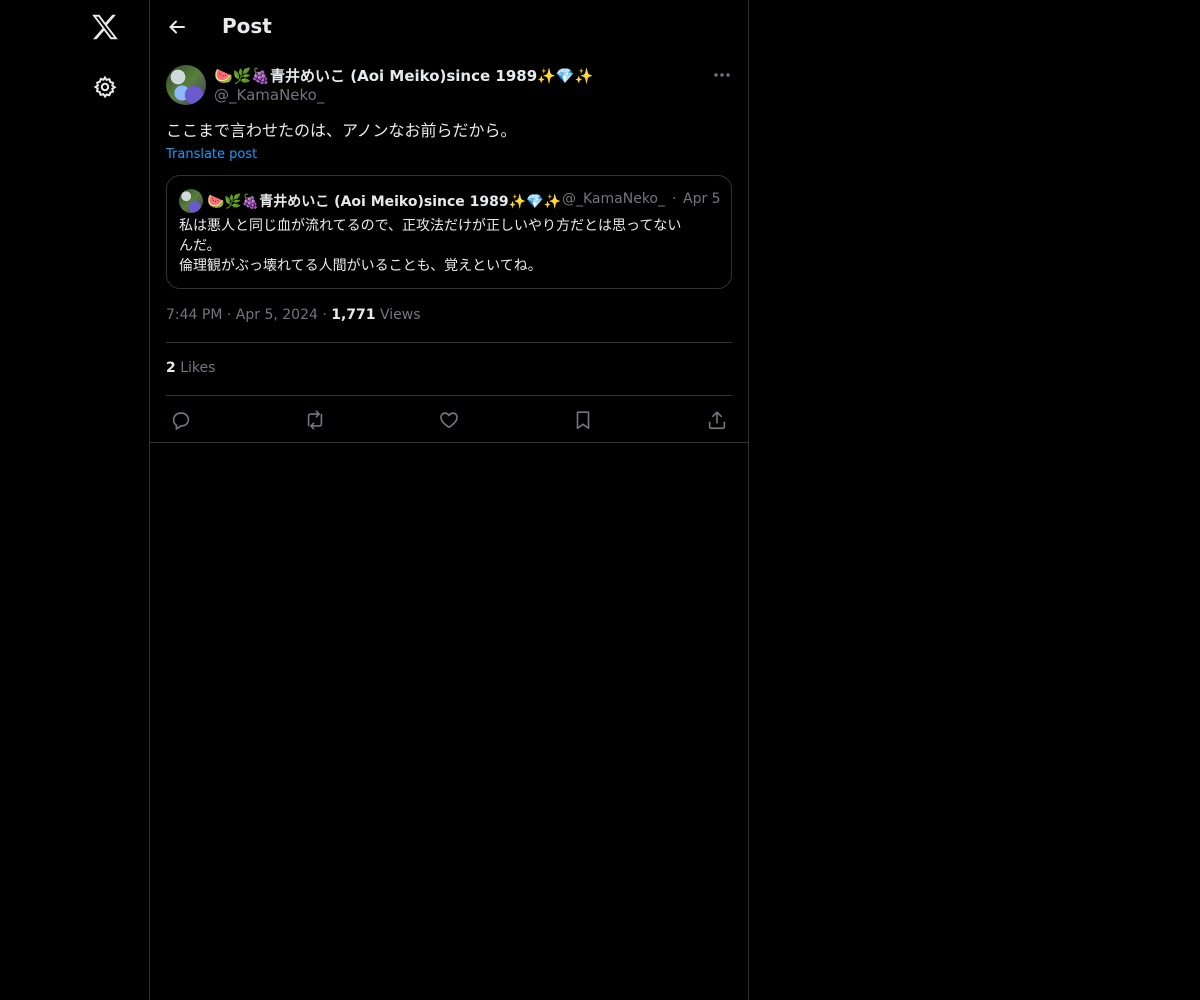 This screenshot has height=1000, width=1200. Describe the element at coordinates (247, 26) in the screenshot. I see `page-title: Post` at that location.